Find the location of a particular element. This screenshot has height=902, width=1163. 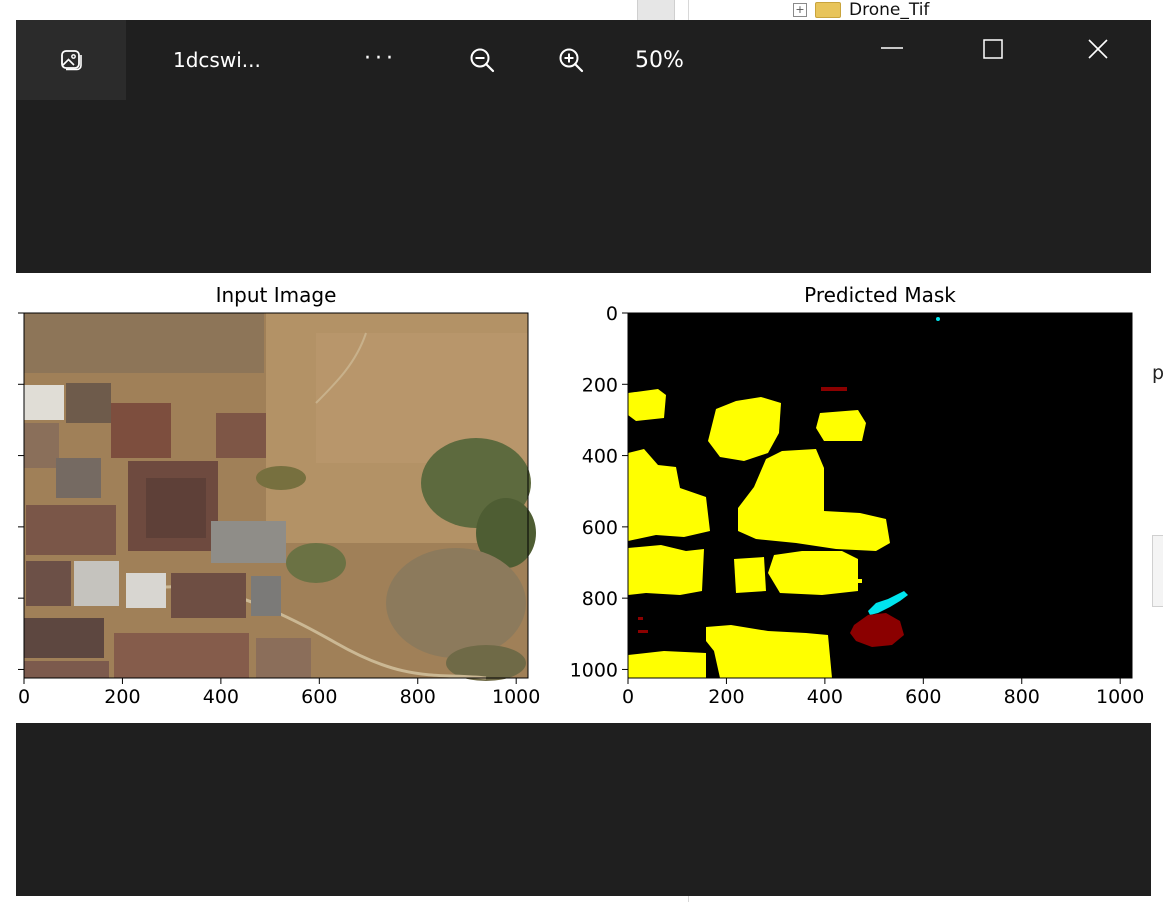

viewer-titlebar: 1dcswi... ··· 50% is located at coordinates (583, 60).